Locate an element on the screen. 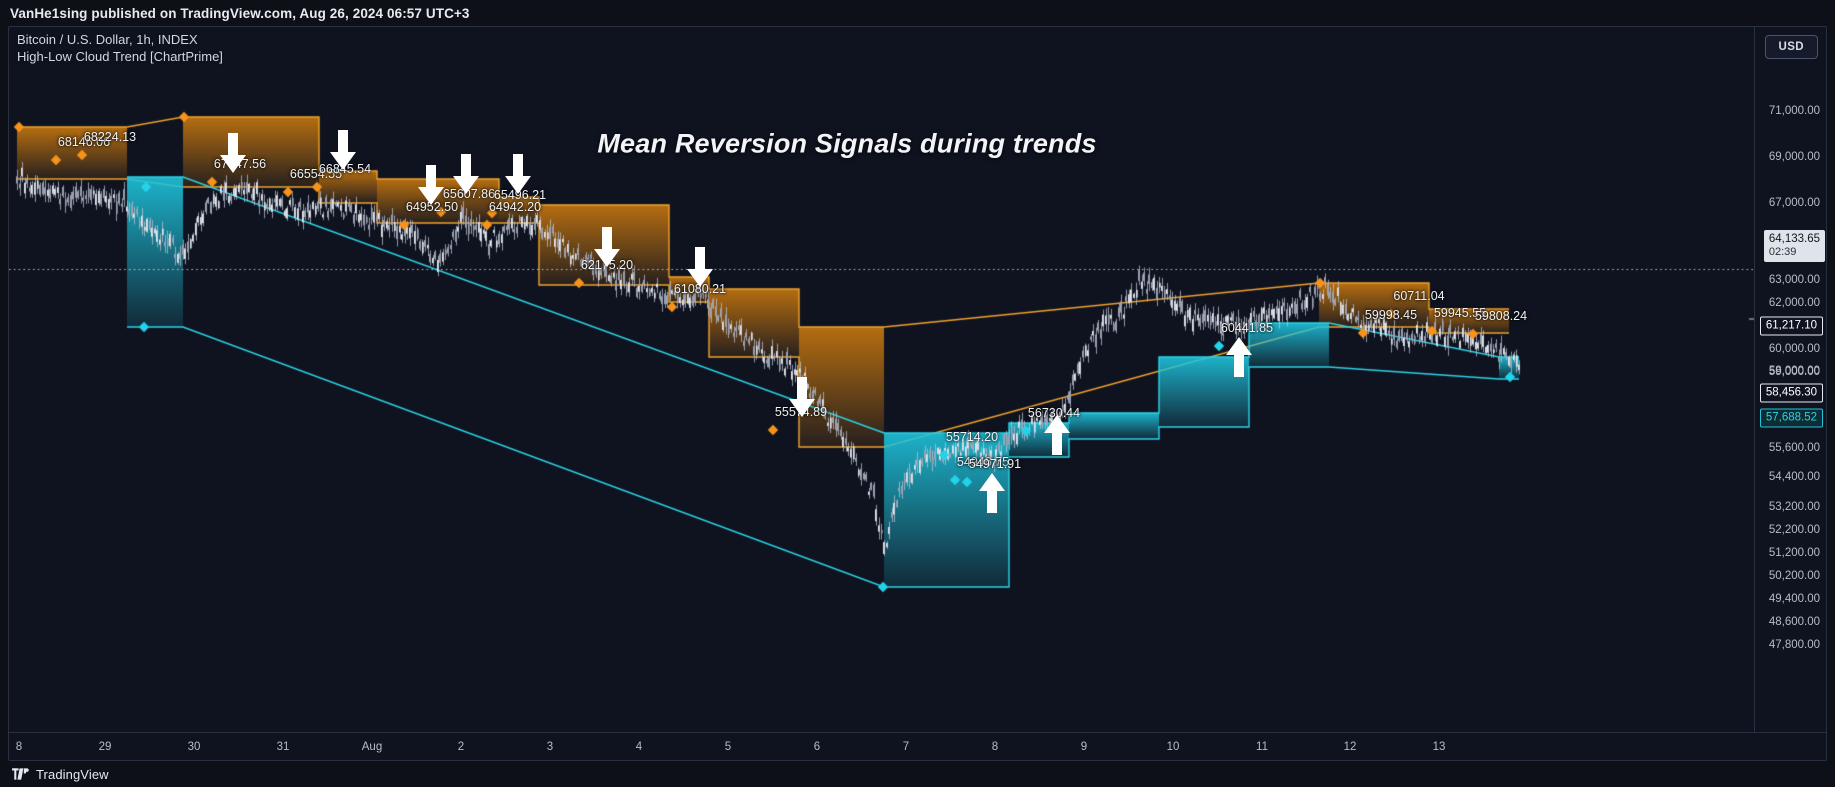  currency-chip: USD is located at coordinates (1791, 47).